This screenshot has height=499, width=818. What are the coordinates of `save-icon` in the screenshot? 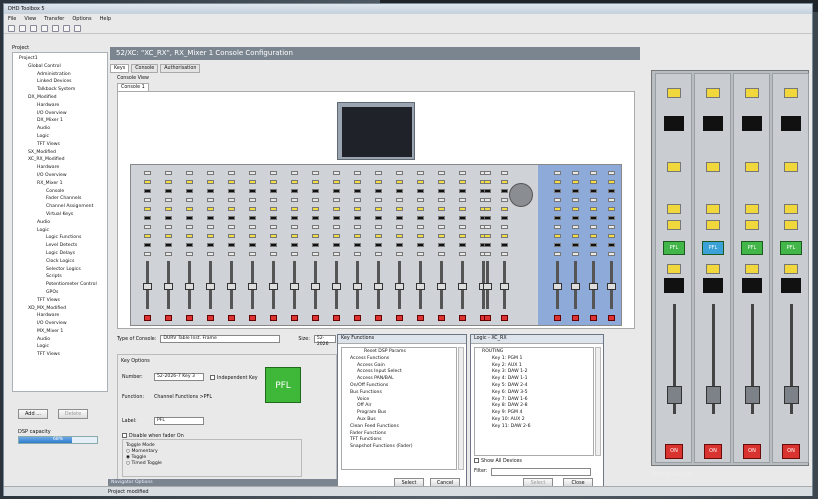 It's located at (33, 28).